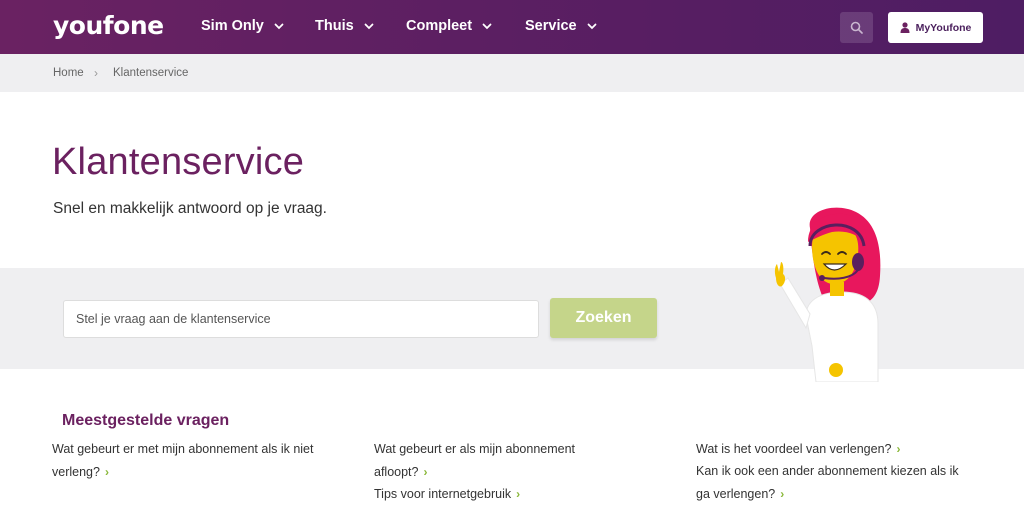 The width and height of the screenshot is (1024, 530). I want to click on faq-link-line2: afloopt?, so click(396, 471).